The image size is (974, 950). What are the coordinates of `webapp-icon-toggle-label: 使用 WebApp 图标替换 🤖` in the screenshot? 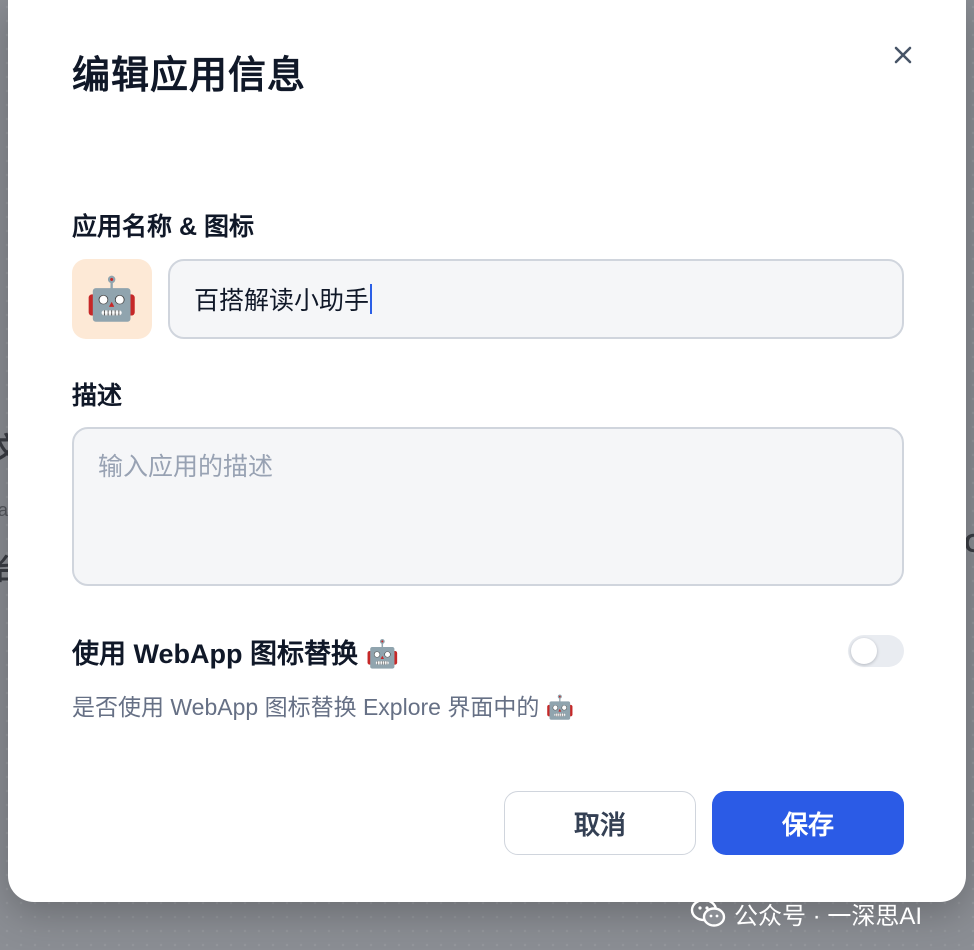 It's located at (236, 654).